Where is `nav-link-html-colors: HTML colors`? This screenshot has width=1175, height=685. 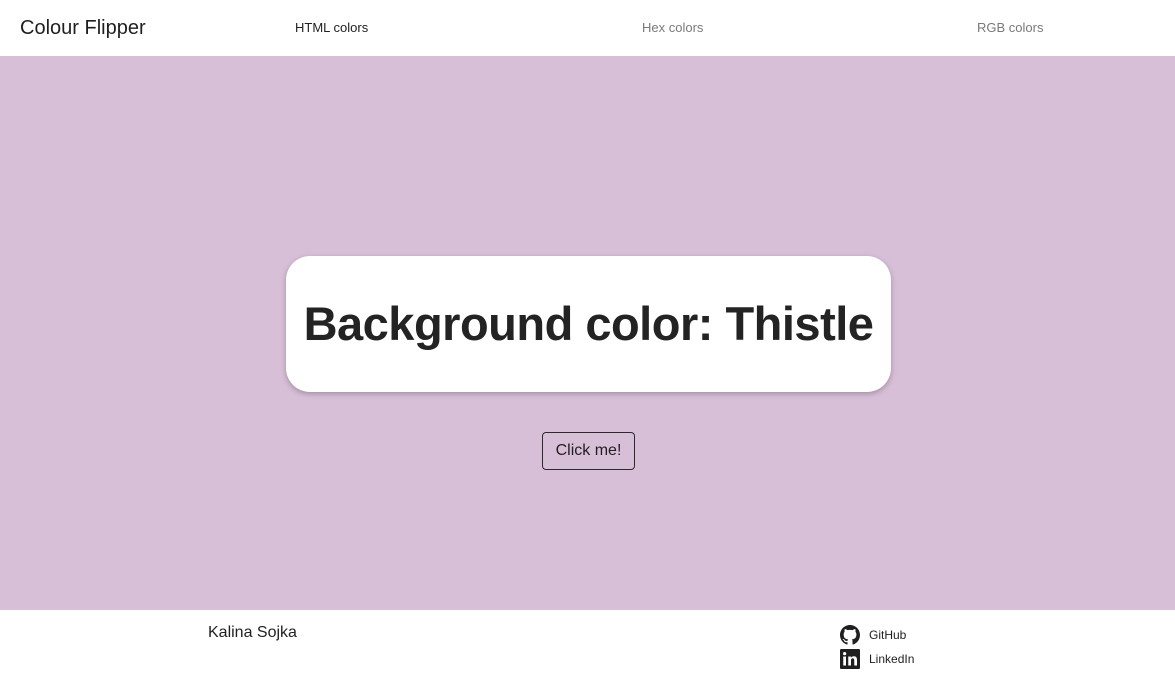
nav-link-html-colors: HTML colors is located at coordinates (331, 28).